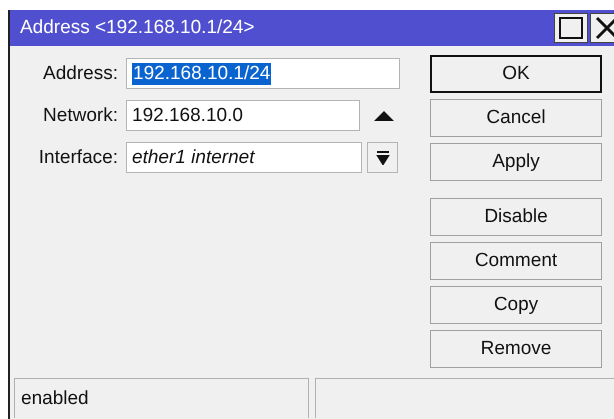  I want to click on close-icon, so click(602, 28).